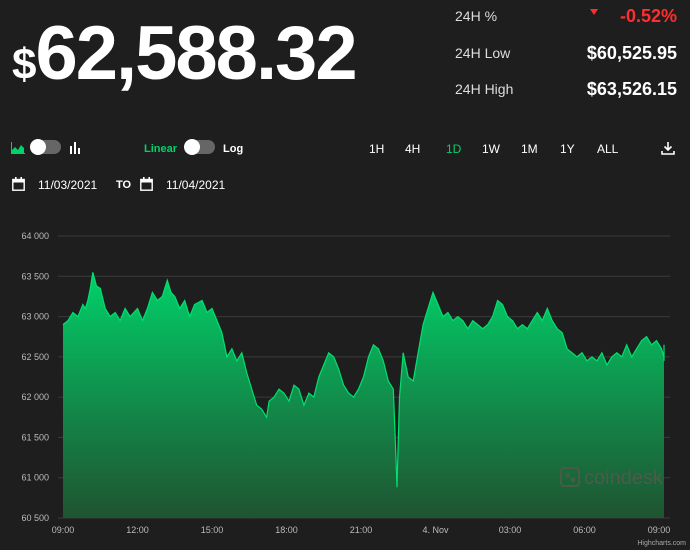  Describe the element at coordinates (567, 149) in the screenshot. I see `range-button-1y: 1Y` at that location.